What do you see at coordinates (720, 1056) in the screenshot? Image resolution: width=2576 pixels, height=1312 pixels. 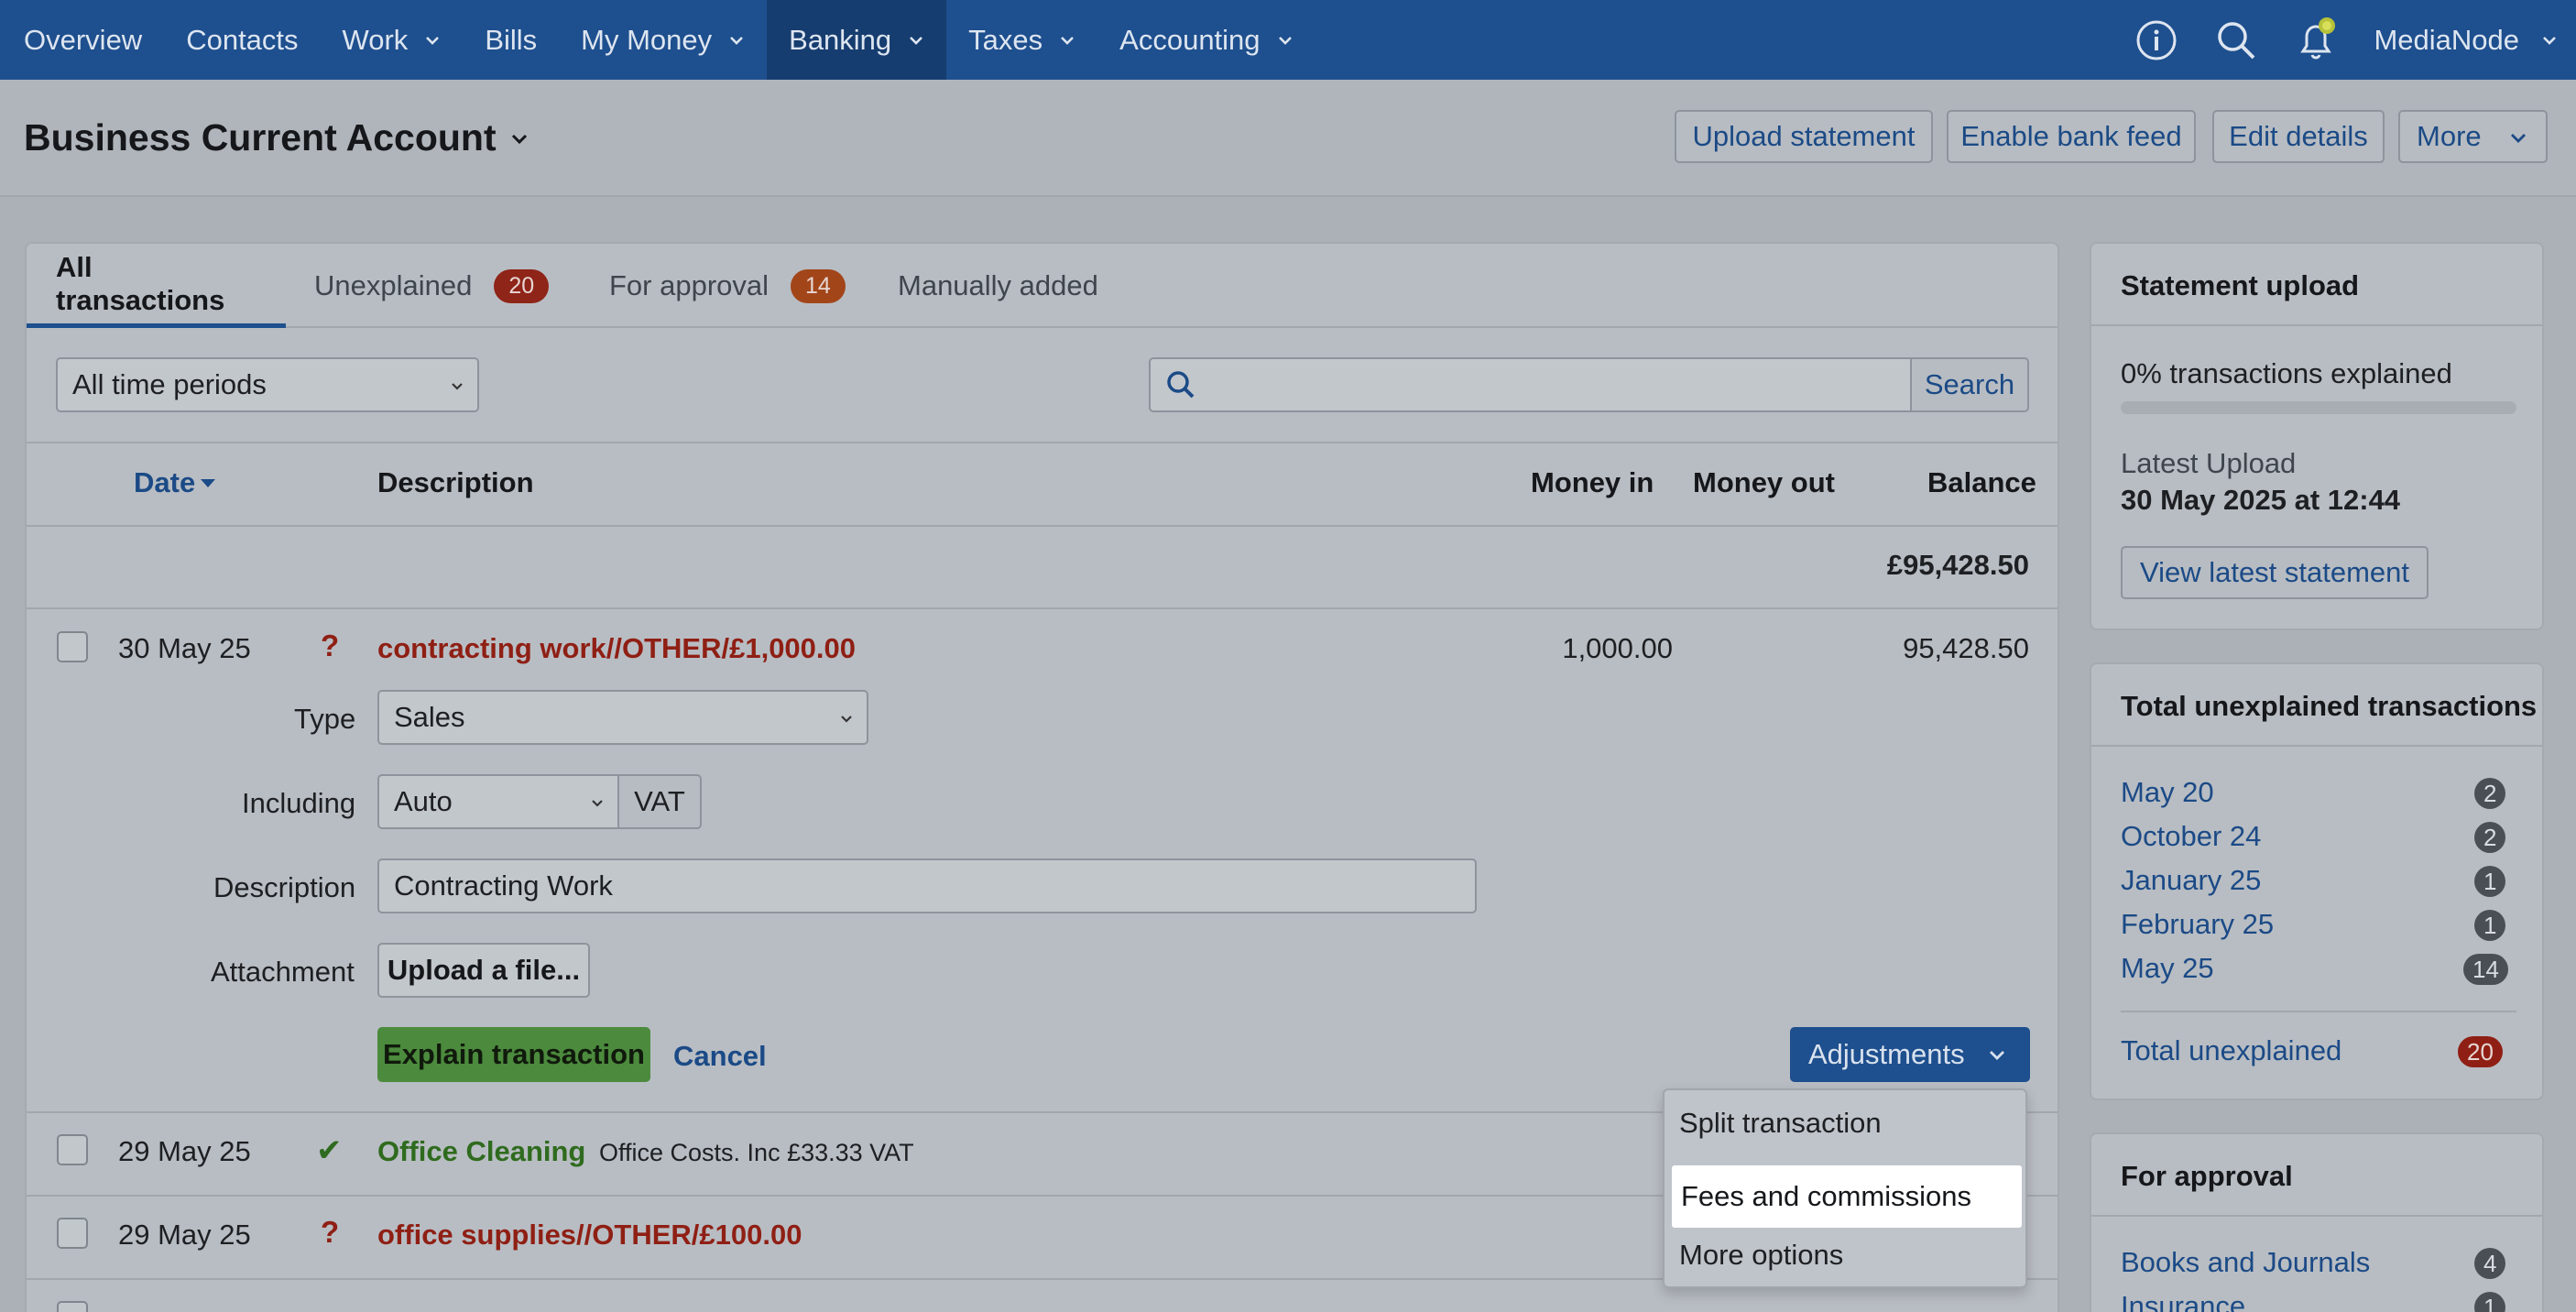 I see `cancel-link: Cancel` at bounding box center [720, 1056].